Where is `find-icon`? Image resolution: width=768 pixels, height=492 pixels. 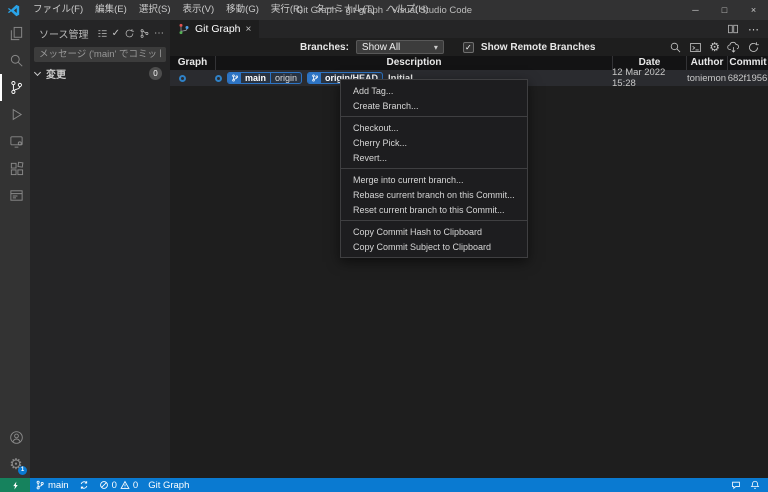 find-icon is located at coordinates (675, 47).